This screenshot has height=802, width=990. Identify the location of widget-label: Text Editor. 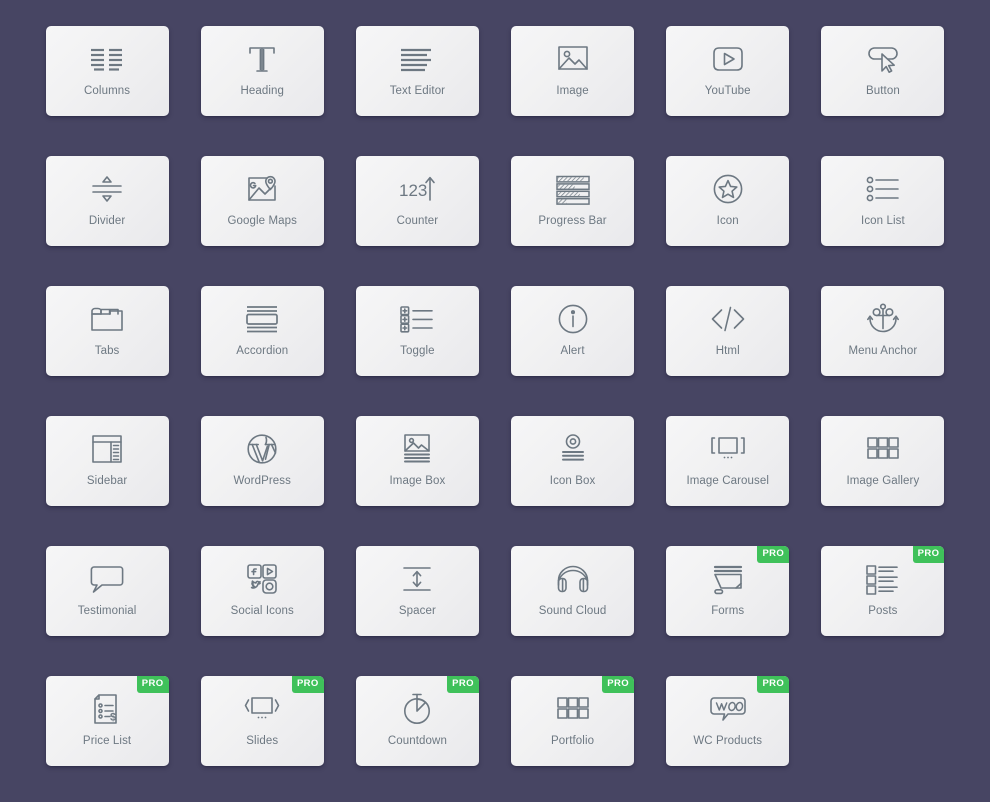
(417, 91).